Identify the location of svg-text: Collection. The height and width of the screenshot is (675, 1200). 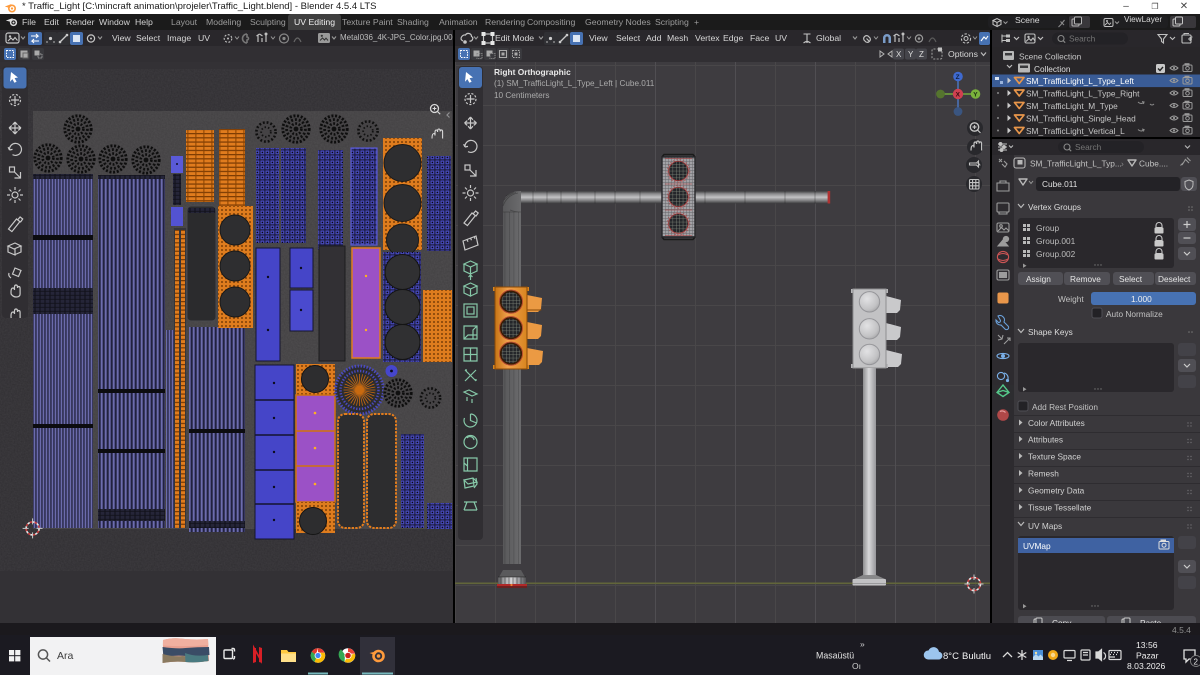
(1052, 69).